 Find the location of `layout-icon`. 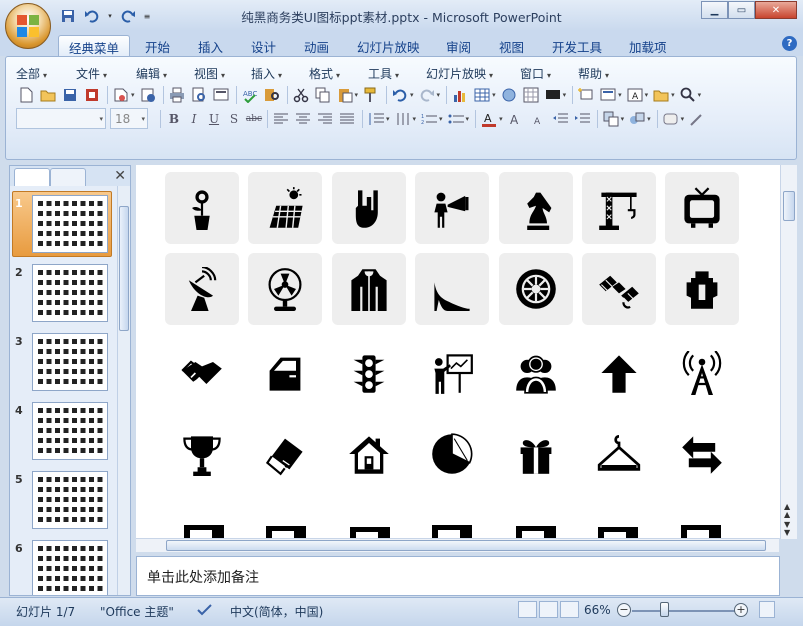

layout-icon is located at coordinates (608, 95).